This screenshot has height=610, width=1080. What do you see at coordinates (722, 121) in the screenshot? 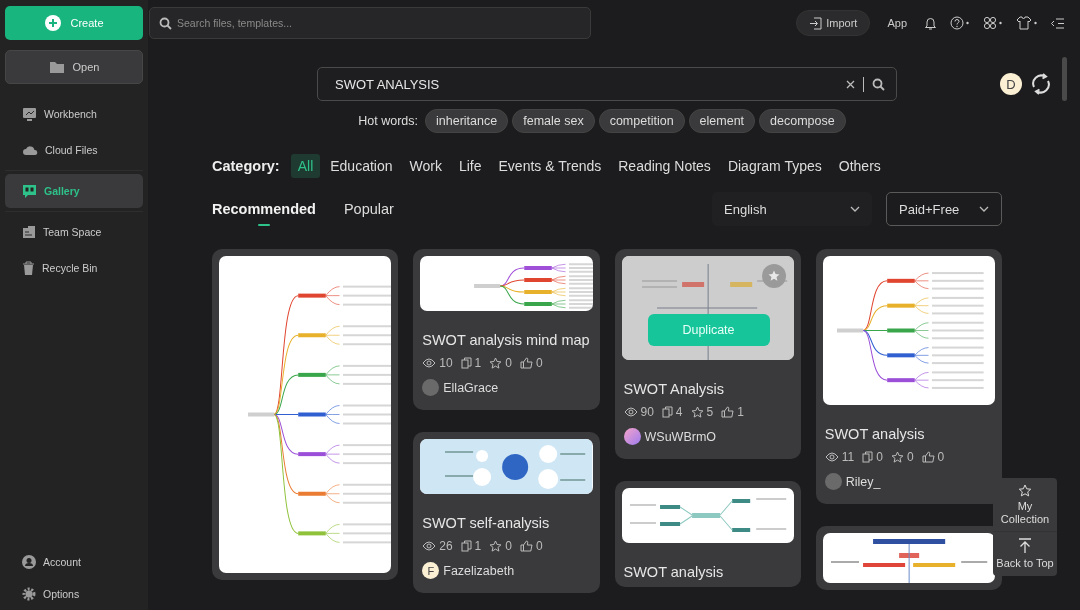
I see `hot-word-chip: element` at bounding box center [722, 121].